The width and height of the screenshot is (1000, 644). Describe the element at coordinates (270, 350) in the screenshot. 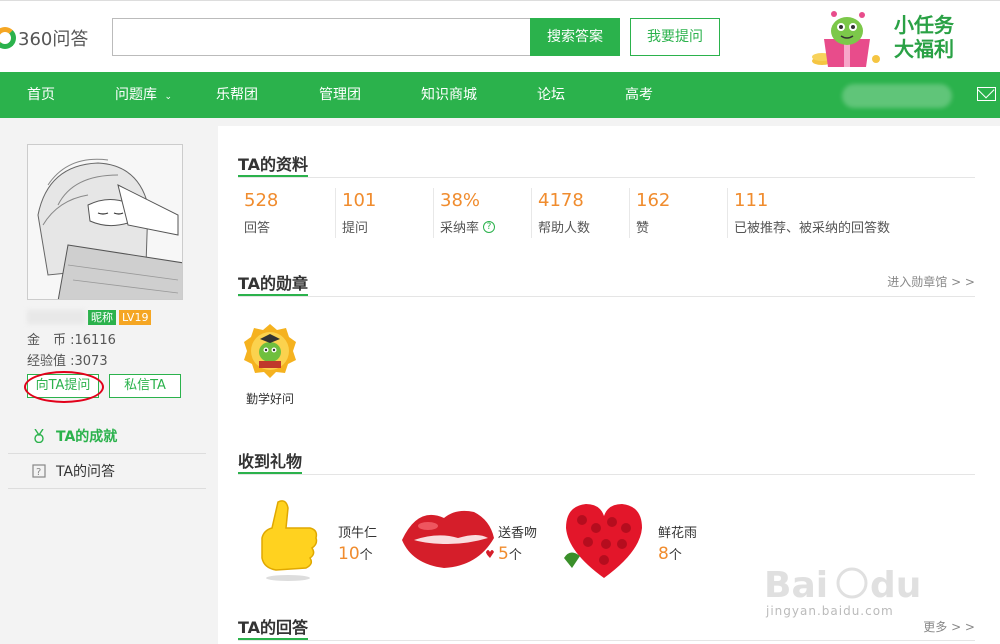

I see `medal-diligent-icon` at that location.